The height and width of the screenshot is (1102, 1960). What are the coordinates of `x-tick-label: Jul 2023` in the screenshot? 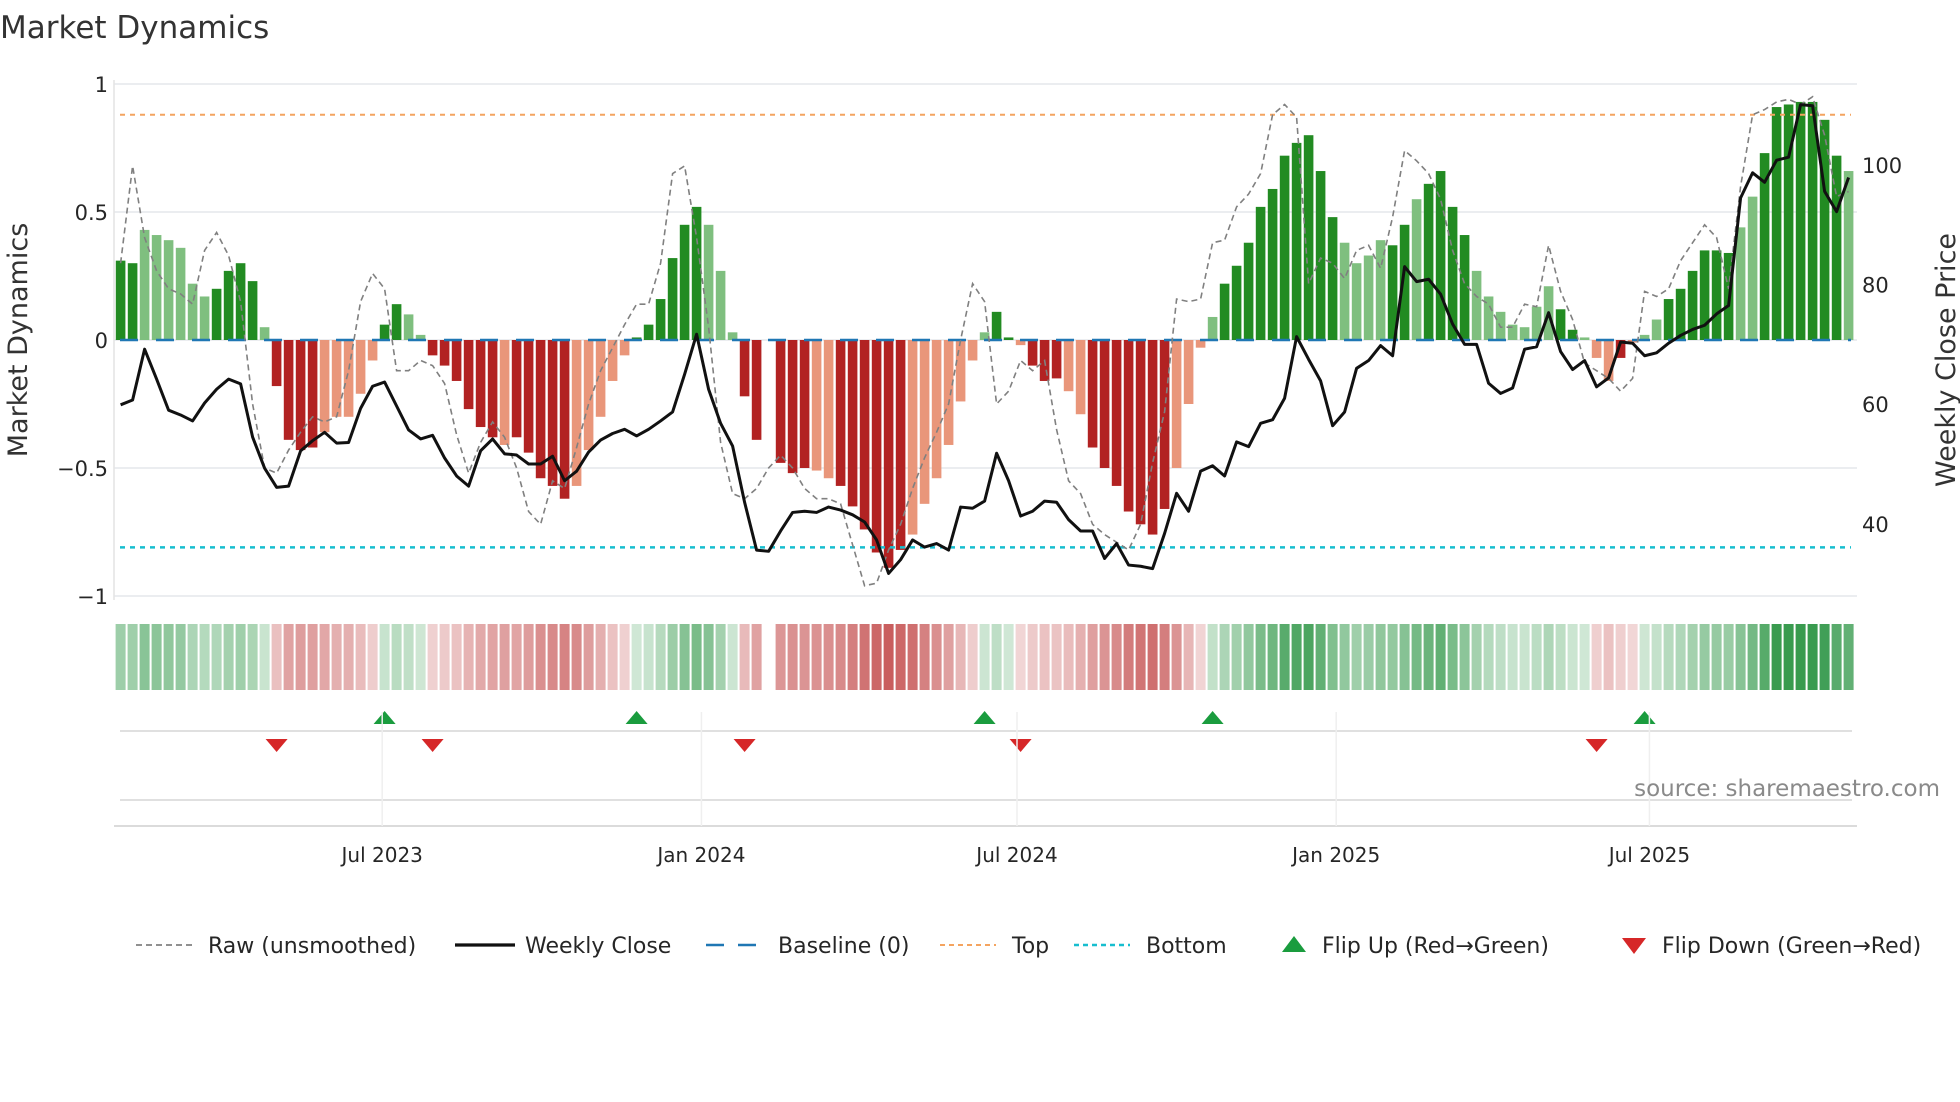 It's located at (381, 855).